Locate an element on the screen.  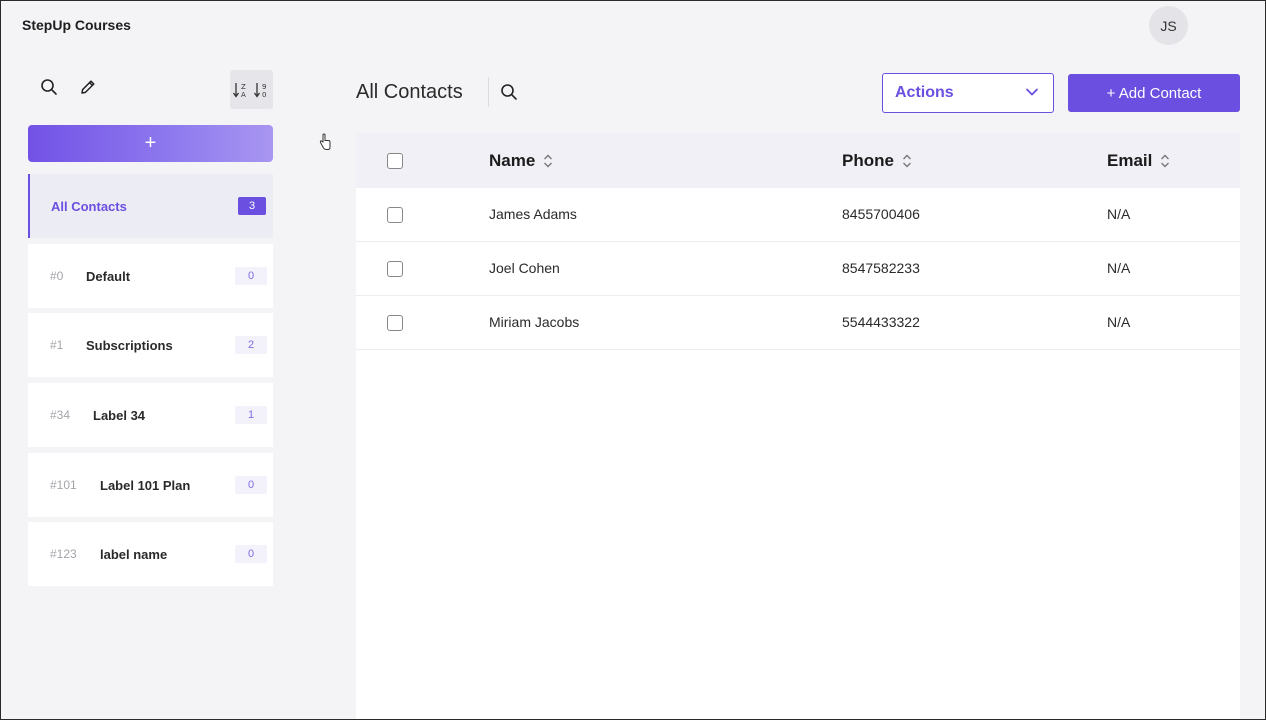
label-id: #34 is located at coordinates (60, 415).